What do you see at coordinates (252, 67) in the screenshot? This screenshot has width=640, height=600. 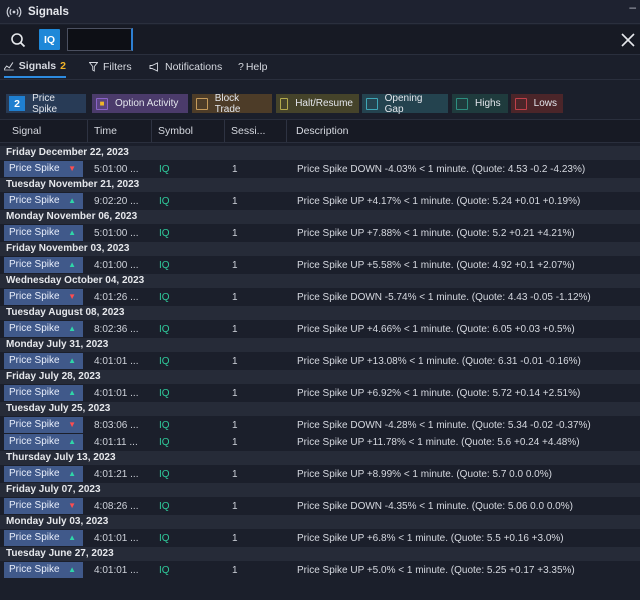 I see `tab-help: ? Help` at bounding box center [252, 67].